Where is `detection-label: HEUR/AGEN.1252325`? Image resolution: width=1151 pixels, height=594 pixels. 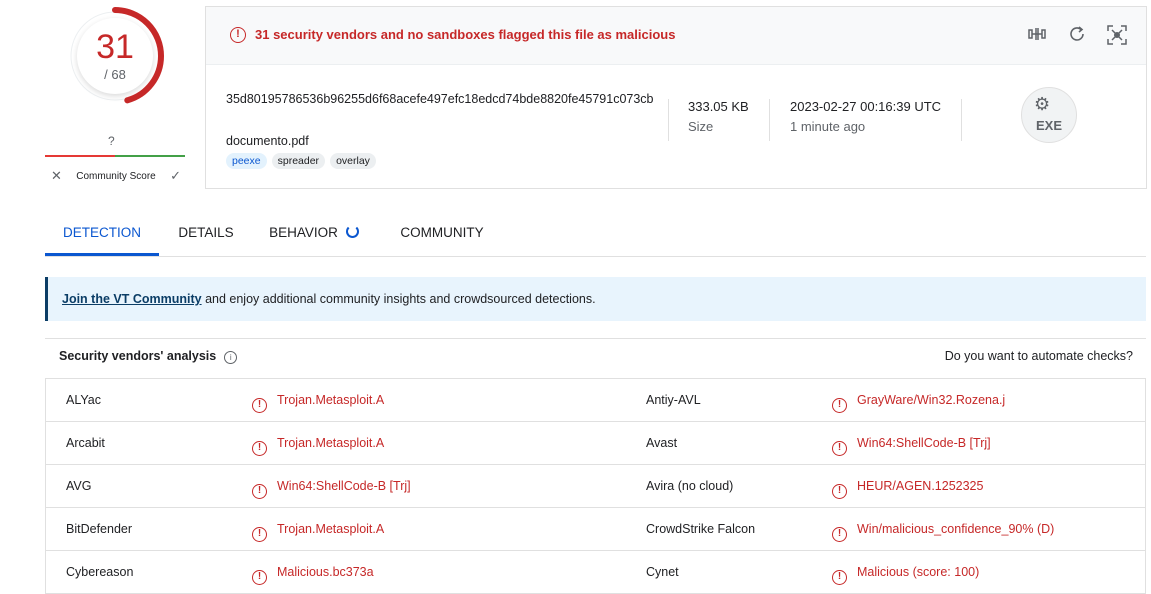 detection-label: HEUR/AGEN.1252325 is located at coordinates (920, 486).